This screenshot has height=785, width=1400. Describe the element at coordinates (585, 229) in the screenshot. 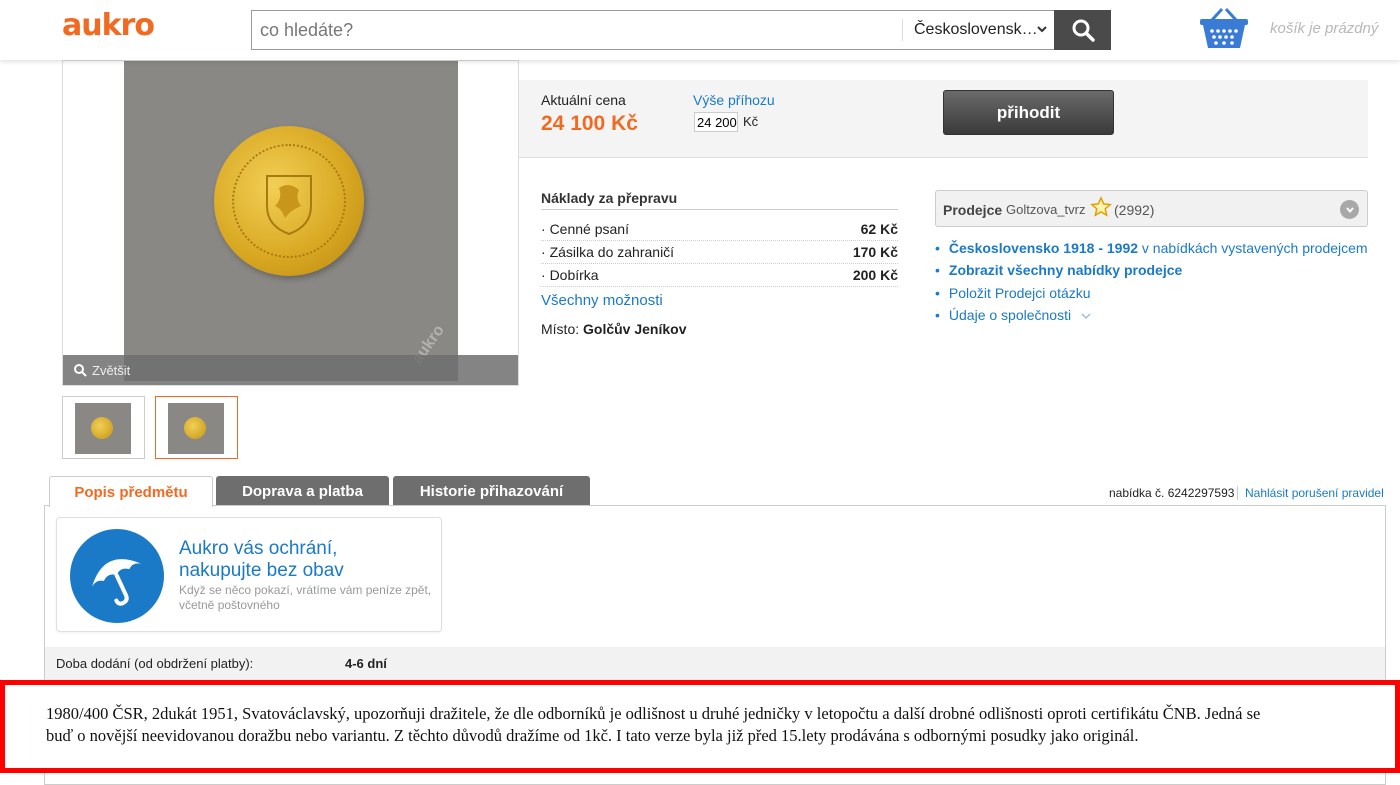

I see `shipping-method: · Cenné psaní` at that location.